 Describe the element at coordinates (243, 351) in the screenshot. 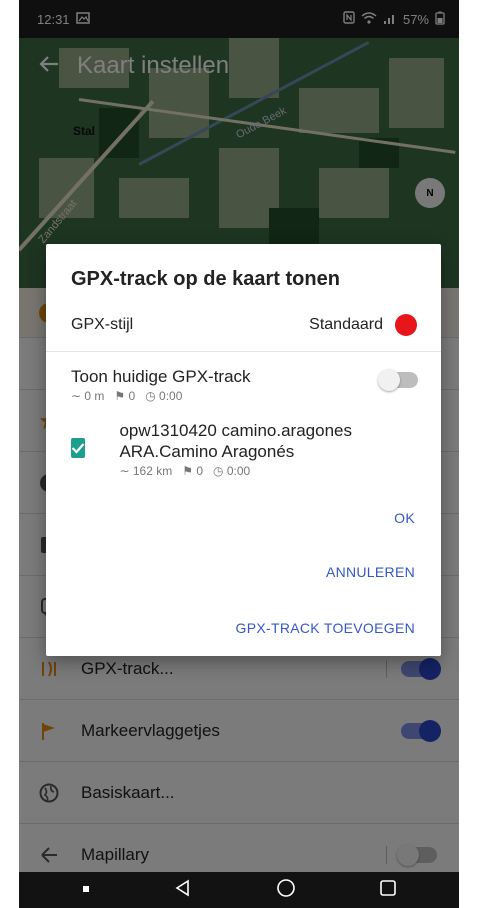

I see `dialog-divider` at that location.